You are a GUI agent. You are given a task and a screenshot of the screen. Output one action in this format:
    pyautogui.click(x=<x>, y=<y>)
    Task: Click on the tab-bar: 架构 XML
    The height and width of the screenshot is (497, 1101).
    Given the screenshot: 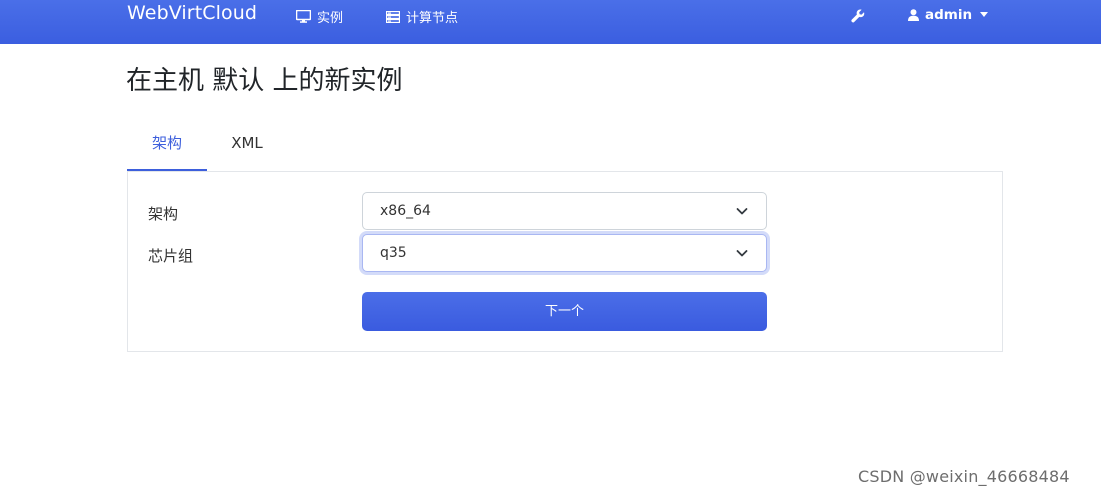 What is the action you would take?
    pyautogui.click(x=564, y=147)
    